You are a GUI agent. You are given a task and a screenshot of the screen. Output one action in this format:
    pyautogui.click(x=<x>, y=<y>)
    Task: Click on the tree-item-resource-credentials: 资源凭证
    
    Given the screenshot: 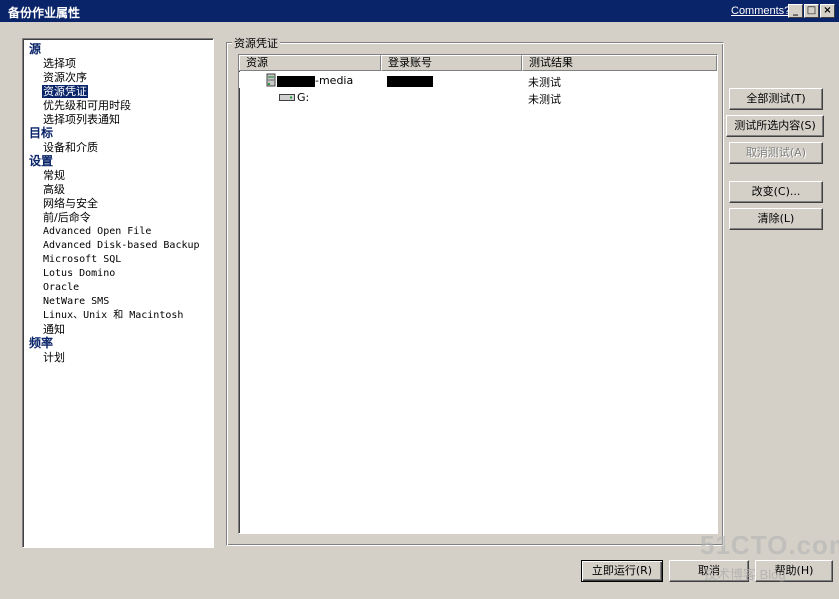 What is the action you would take?
    pyautogui.click(x=65, y=91)
    